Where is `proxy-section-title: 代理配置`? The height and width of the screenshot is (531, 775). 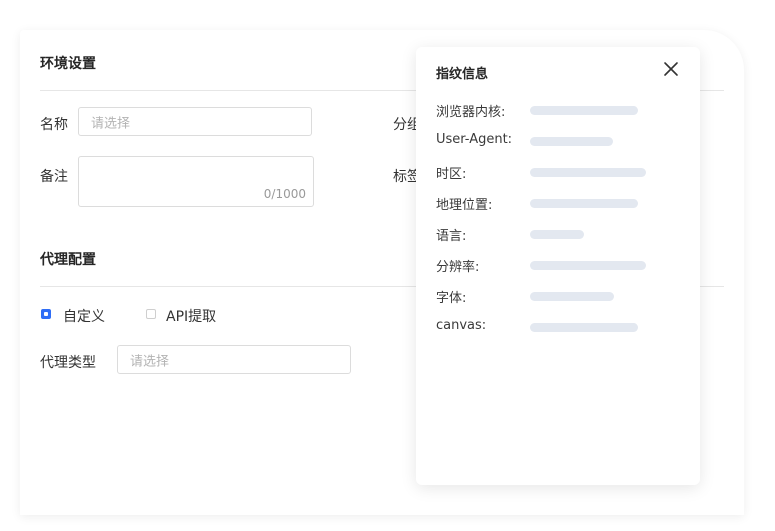
proxy-section-title: 代理配置 is located at coordinates (68, 260).